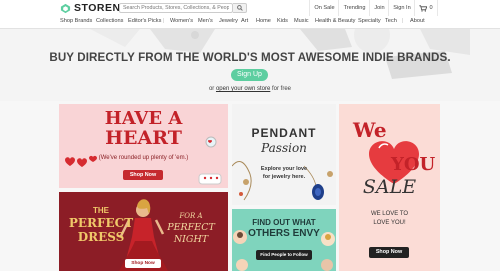 The width and height of the screenshot is (500, 271). I want to click on nav-on-sale-label: On Sale, so click(324, 8).